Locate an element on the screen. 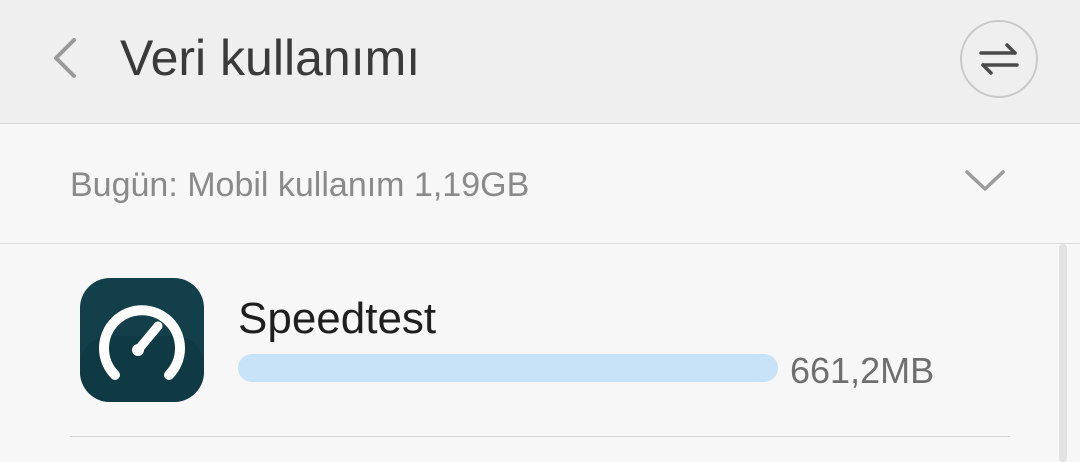 The width and height of the screenshot is (1080, 462). usage-bar is located at coordinates (508, 368).